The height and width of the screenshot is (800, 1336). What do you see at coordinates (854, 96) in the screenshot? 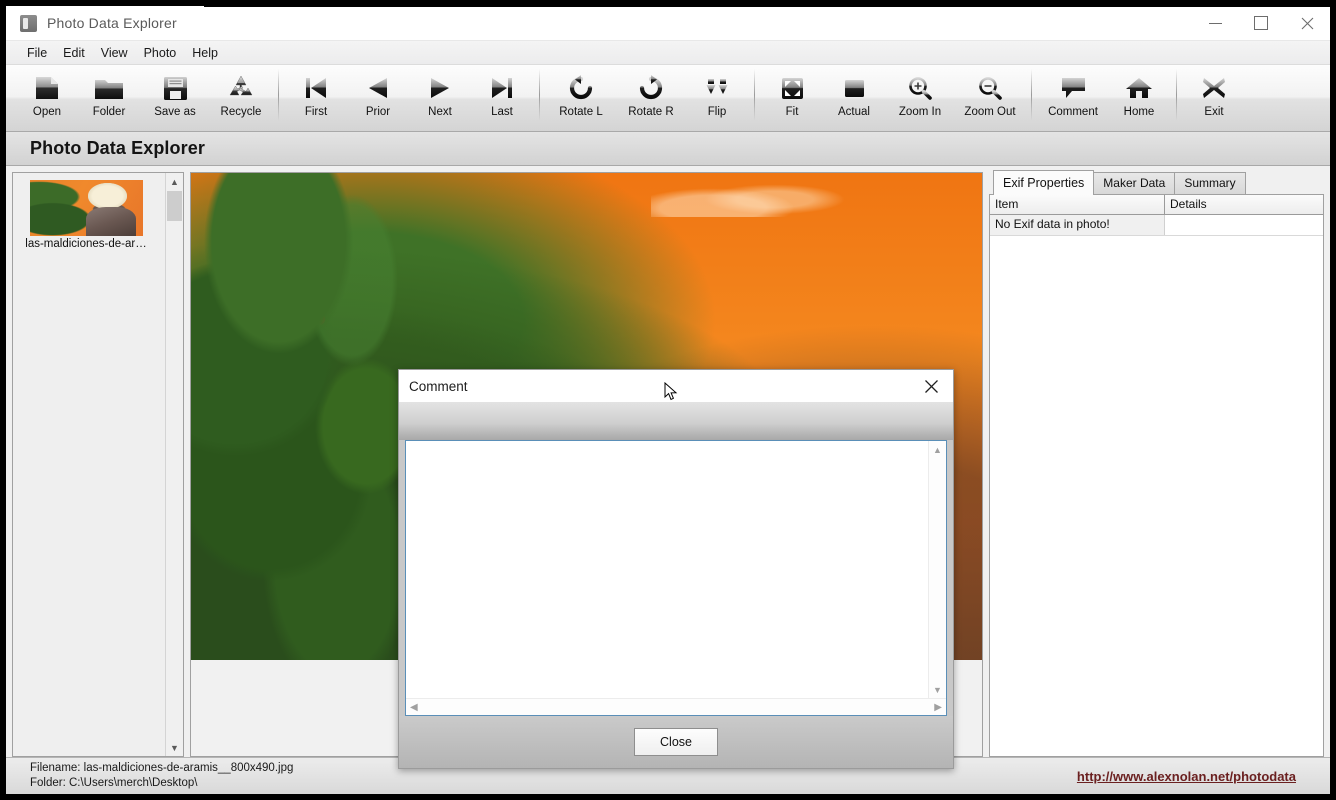
I see `toolbar-button-actual: Actual` at bounding box center [854, 96].